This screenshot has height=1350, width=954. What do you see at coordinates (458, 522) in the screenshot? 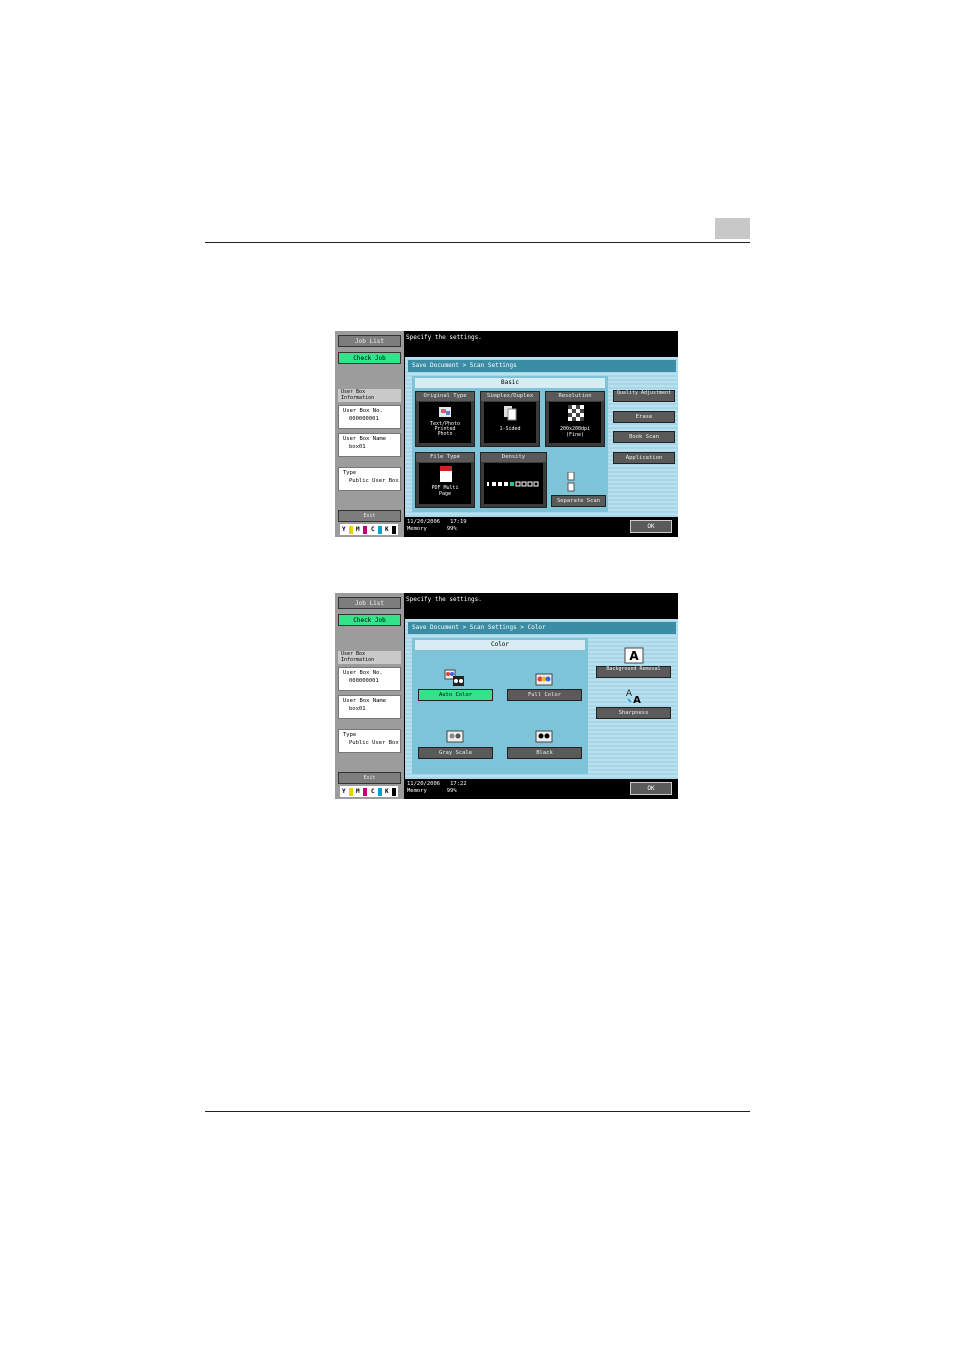
I see `status-time: 17:19` at bounding box center [458, 522].